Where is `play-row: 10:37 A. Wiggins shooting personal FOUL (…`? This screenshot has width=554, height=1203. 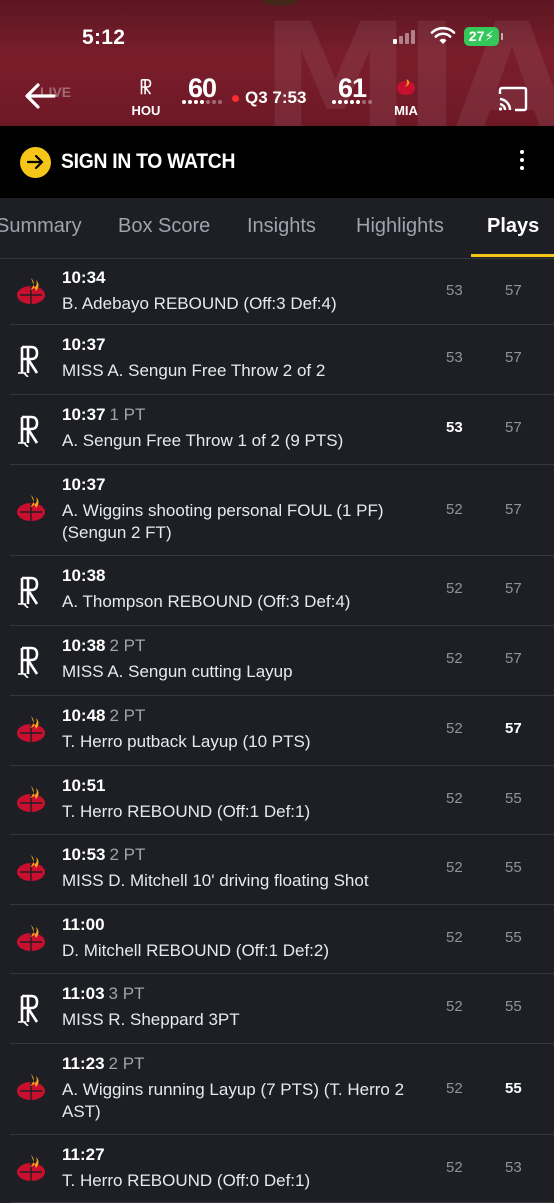 play-row: 10:37 A. Wiggins shooting personal FOUL (… is located at coordinates (282, 510).